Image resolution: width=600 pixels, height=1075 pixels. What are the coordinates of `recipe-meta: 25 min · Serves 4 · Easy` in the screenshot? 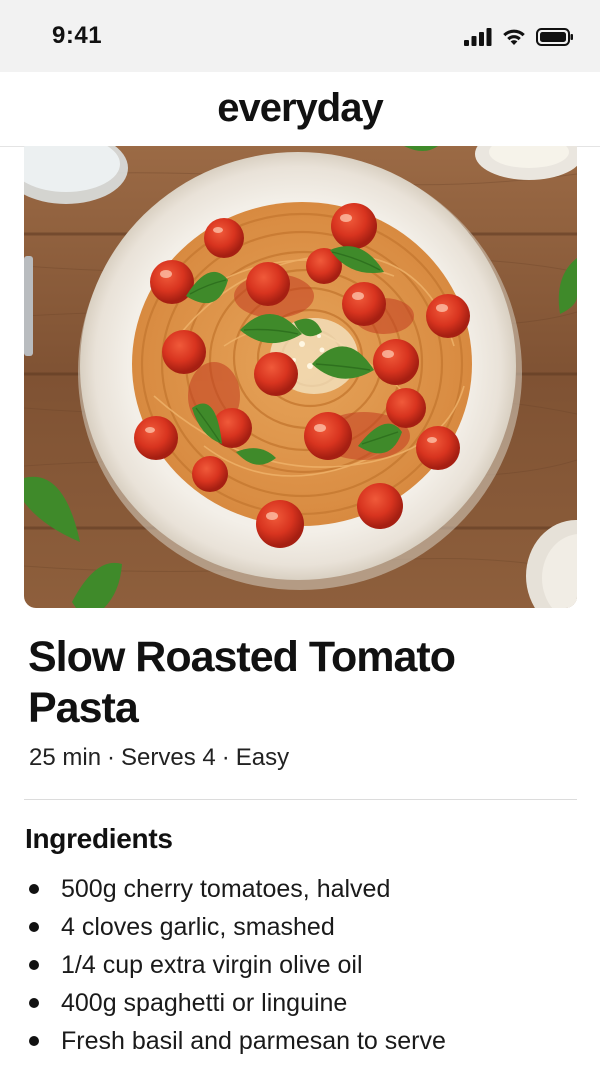 It's located at (159, 758).